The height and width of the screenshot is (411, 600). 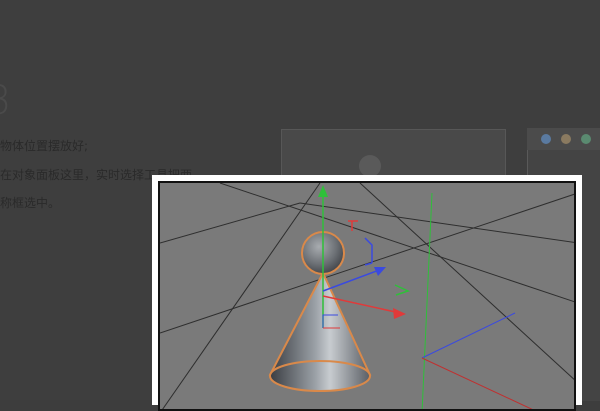 I want to click on step-text-line: 称框选中。, so click(x=30, y=203).